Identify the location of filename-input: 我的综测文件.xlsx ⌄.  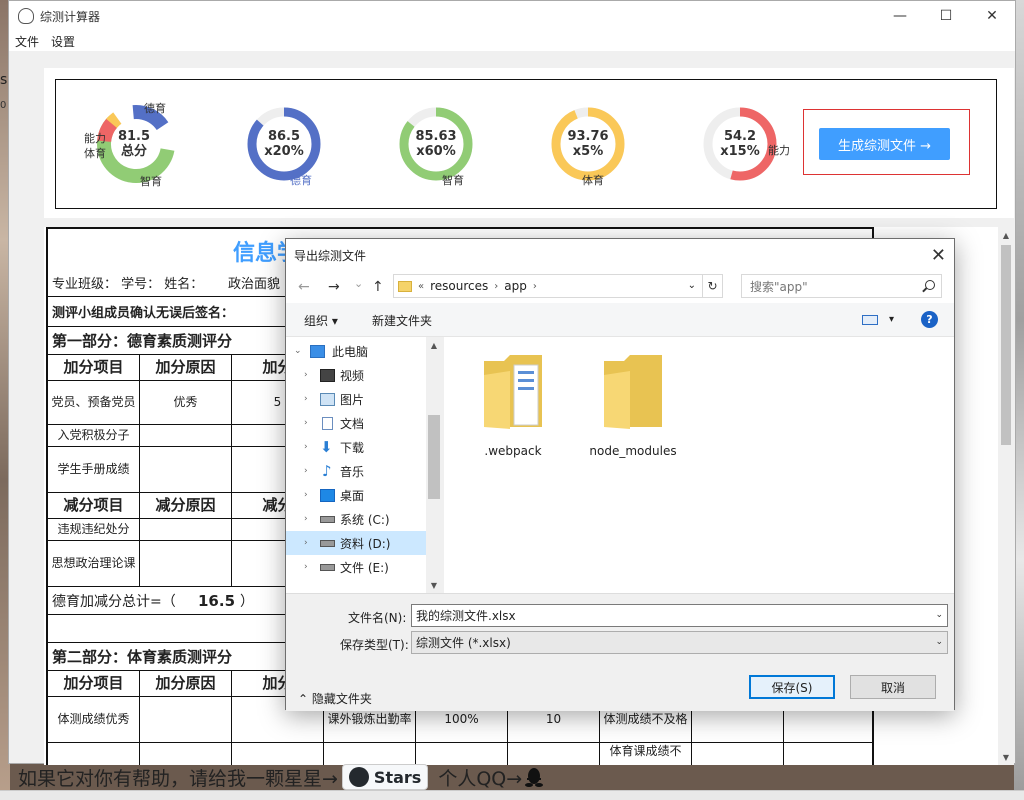
(679, 615).